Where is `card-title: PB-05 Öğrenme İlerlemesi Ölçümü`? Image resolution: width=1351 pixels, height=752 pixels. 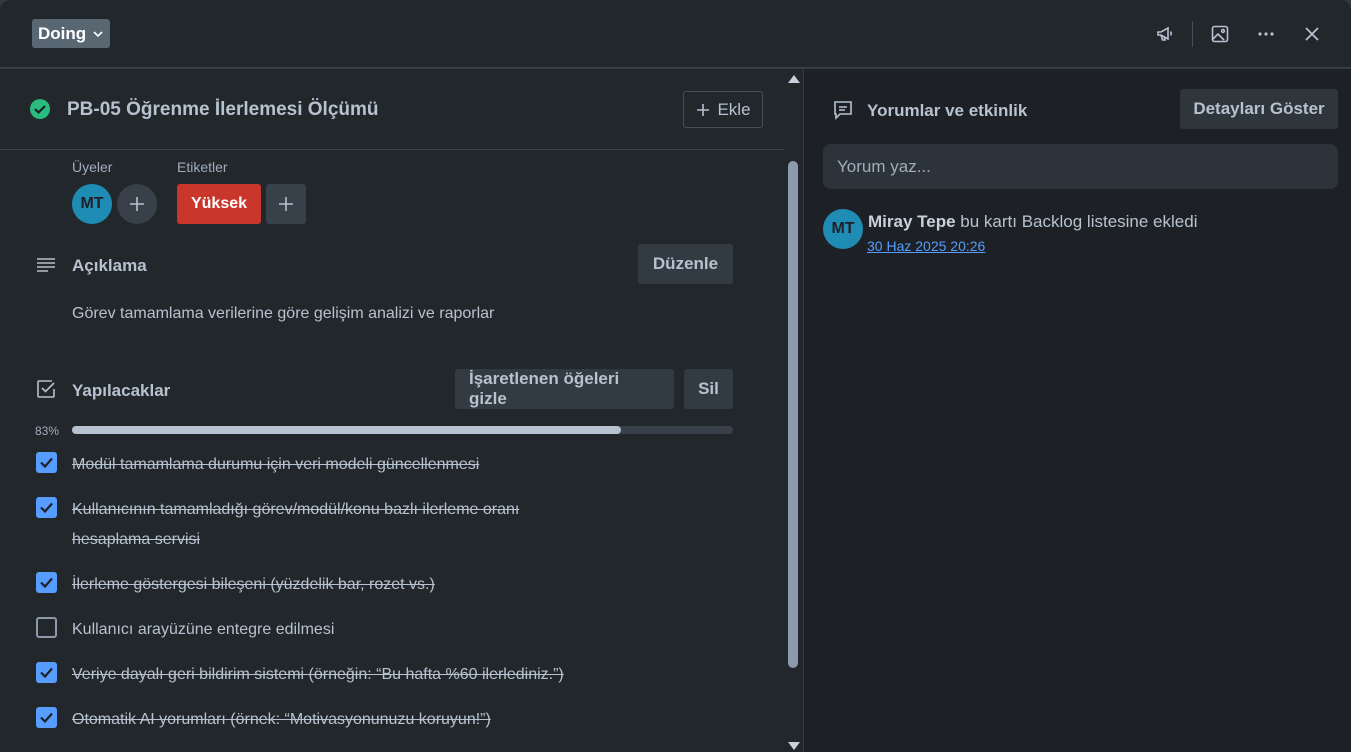 card-title: PB-05 Öğrenme İlerlemesi Ölçümü is located at coordinates (223, 110).